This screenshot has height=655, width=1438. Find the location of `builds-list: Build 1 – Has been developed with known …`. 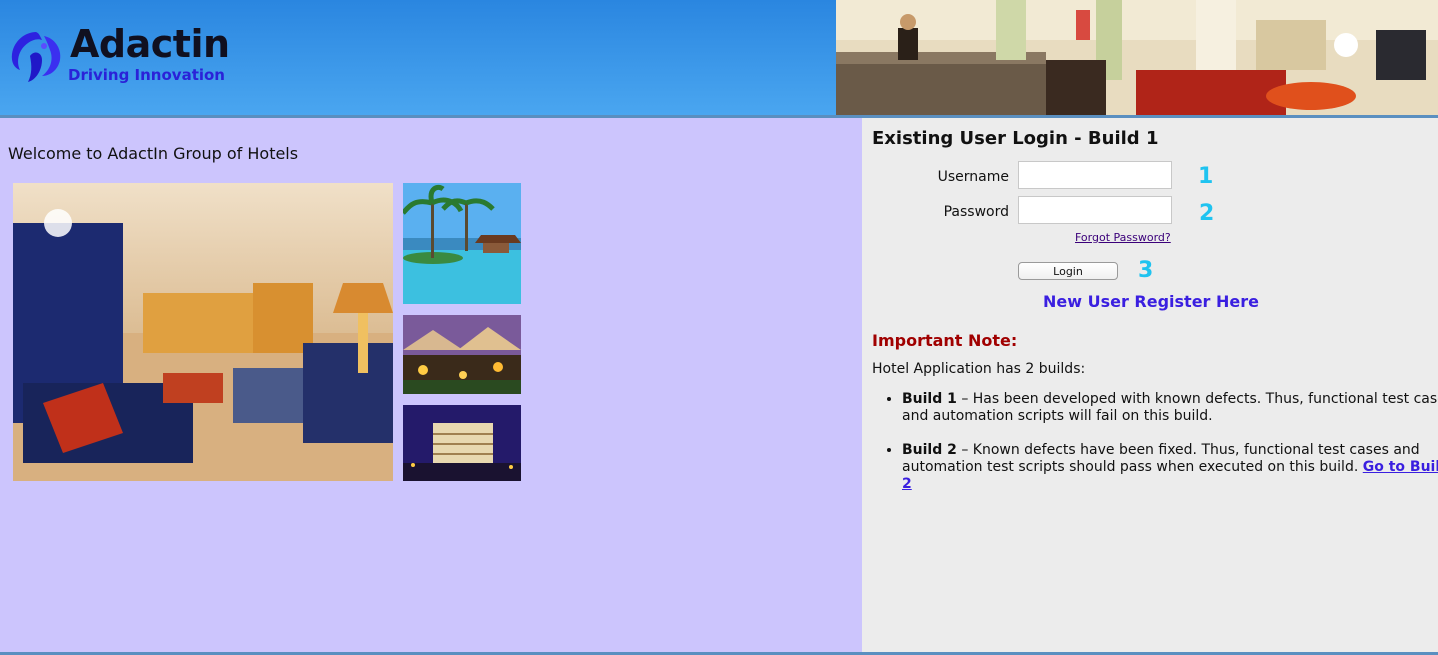

builds-list: Build 1 – Has been developed with known … is located at coordinates (1155, 450).